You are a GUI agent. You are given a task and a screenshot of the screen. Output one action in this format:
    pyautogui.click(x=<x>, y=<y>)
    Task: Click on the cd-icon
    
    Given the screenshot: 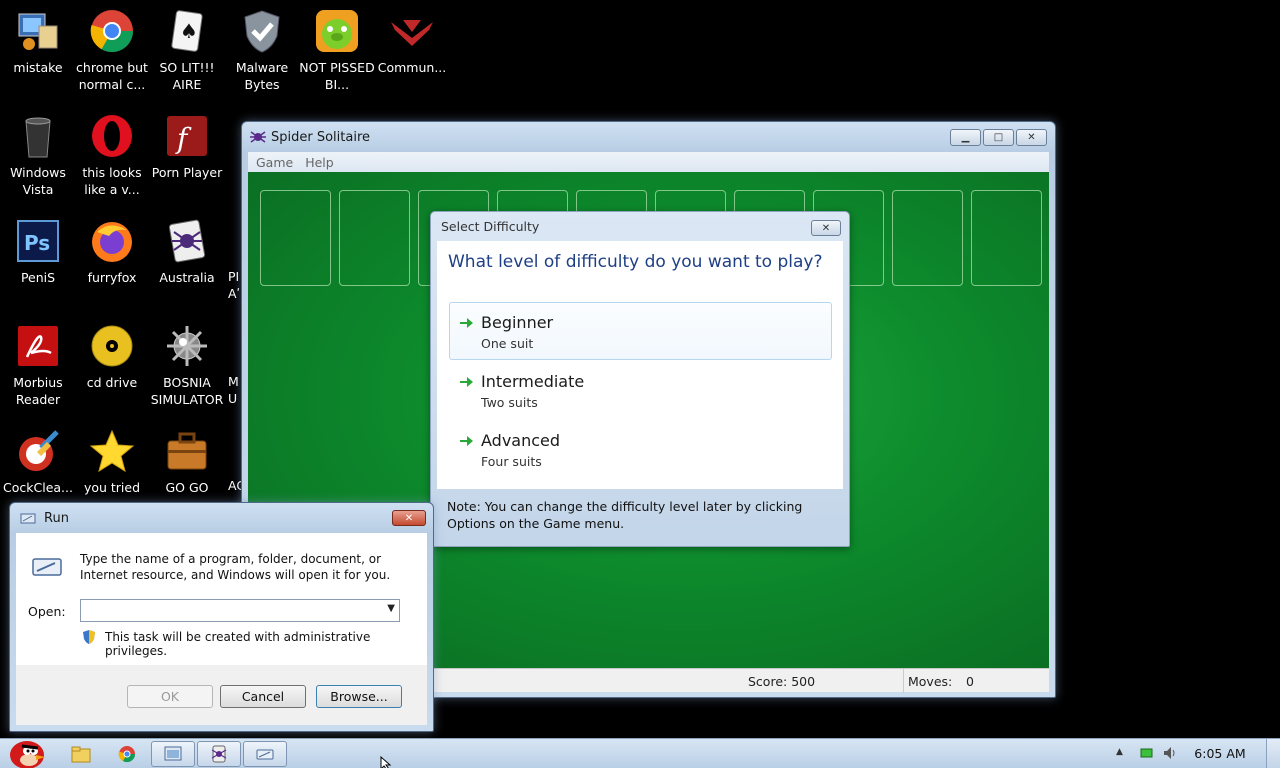 What is the action you would take?
    pyautogui.click(x=112, y=346)
    